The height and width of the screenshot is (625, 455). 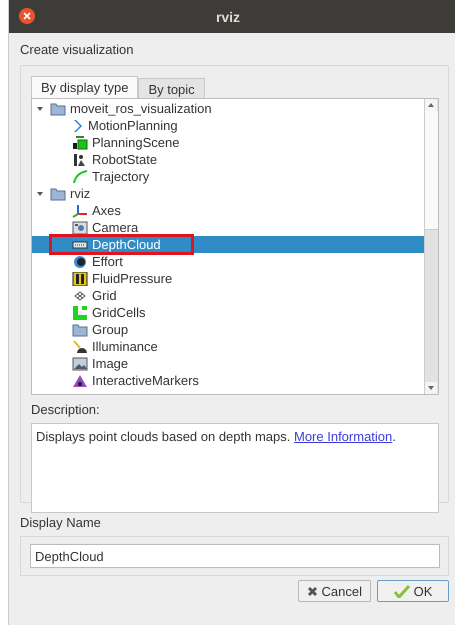 What do you see at coordinates (80, 211) in the screenshot?
I see `axes-icon` at bounding box center [80, 211].